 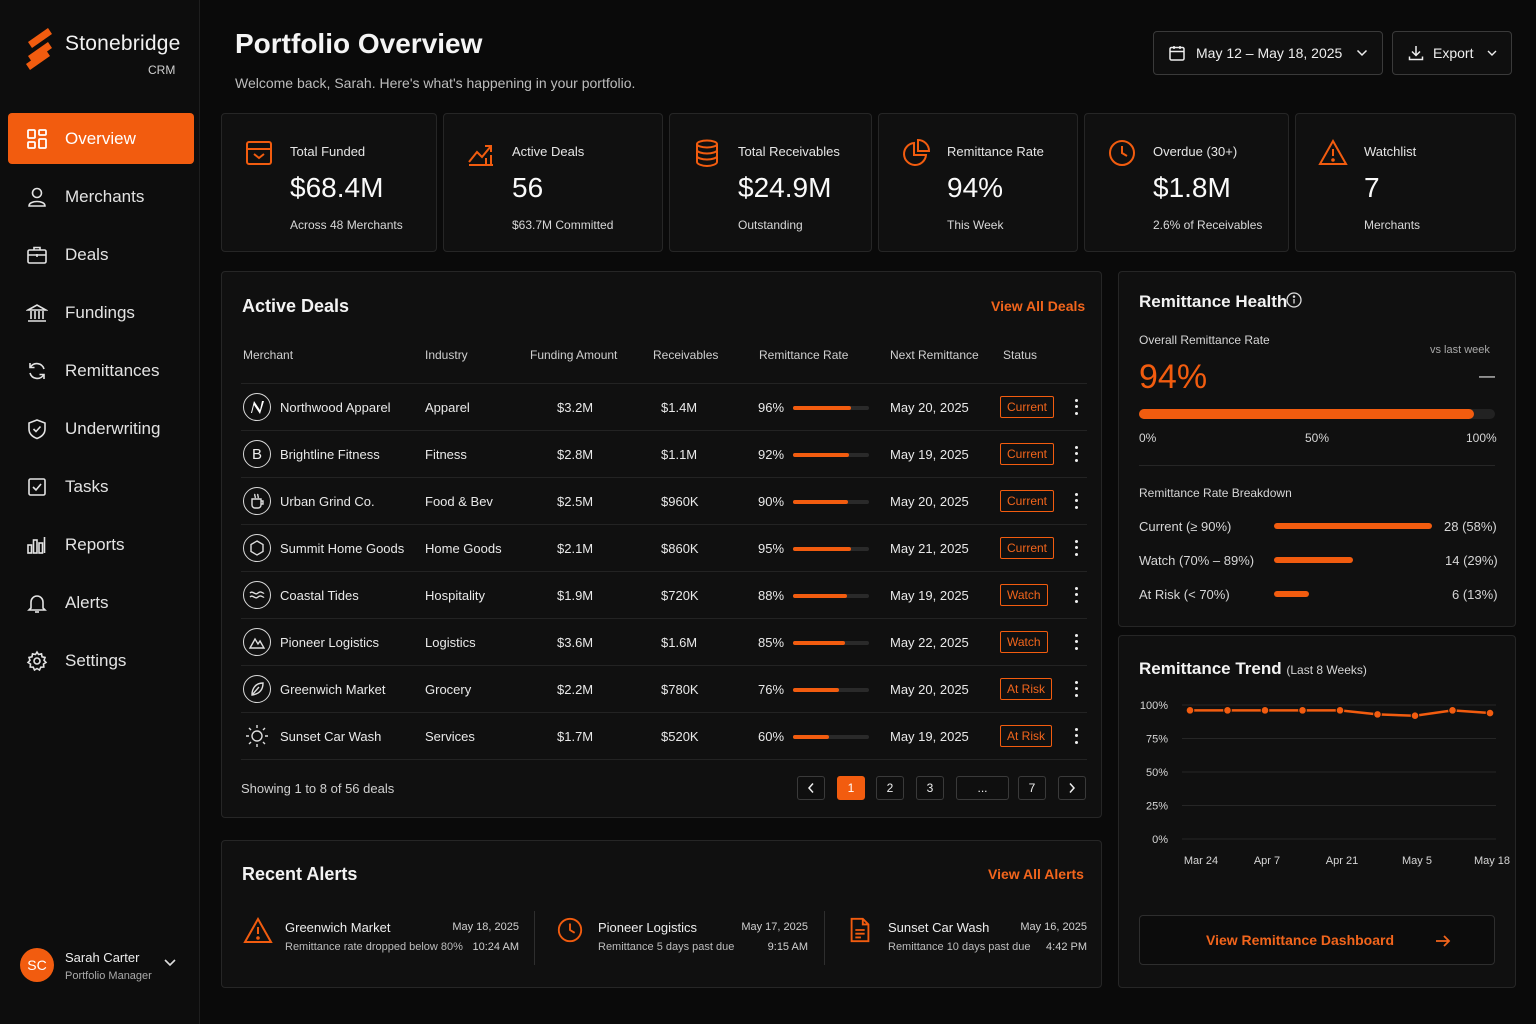 I want to click on merchant-name: Summit Home Goods, so click(x=342, y=548).